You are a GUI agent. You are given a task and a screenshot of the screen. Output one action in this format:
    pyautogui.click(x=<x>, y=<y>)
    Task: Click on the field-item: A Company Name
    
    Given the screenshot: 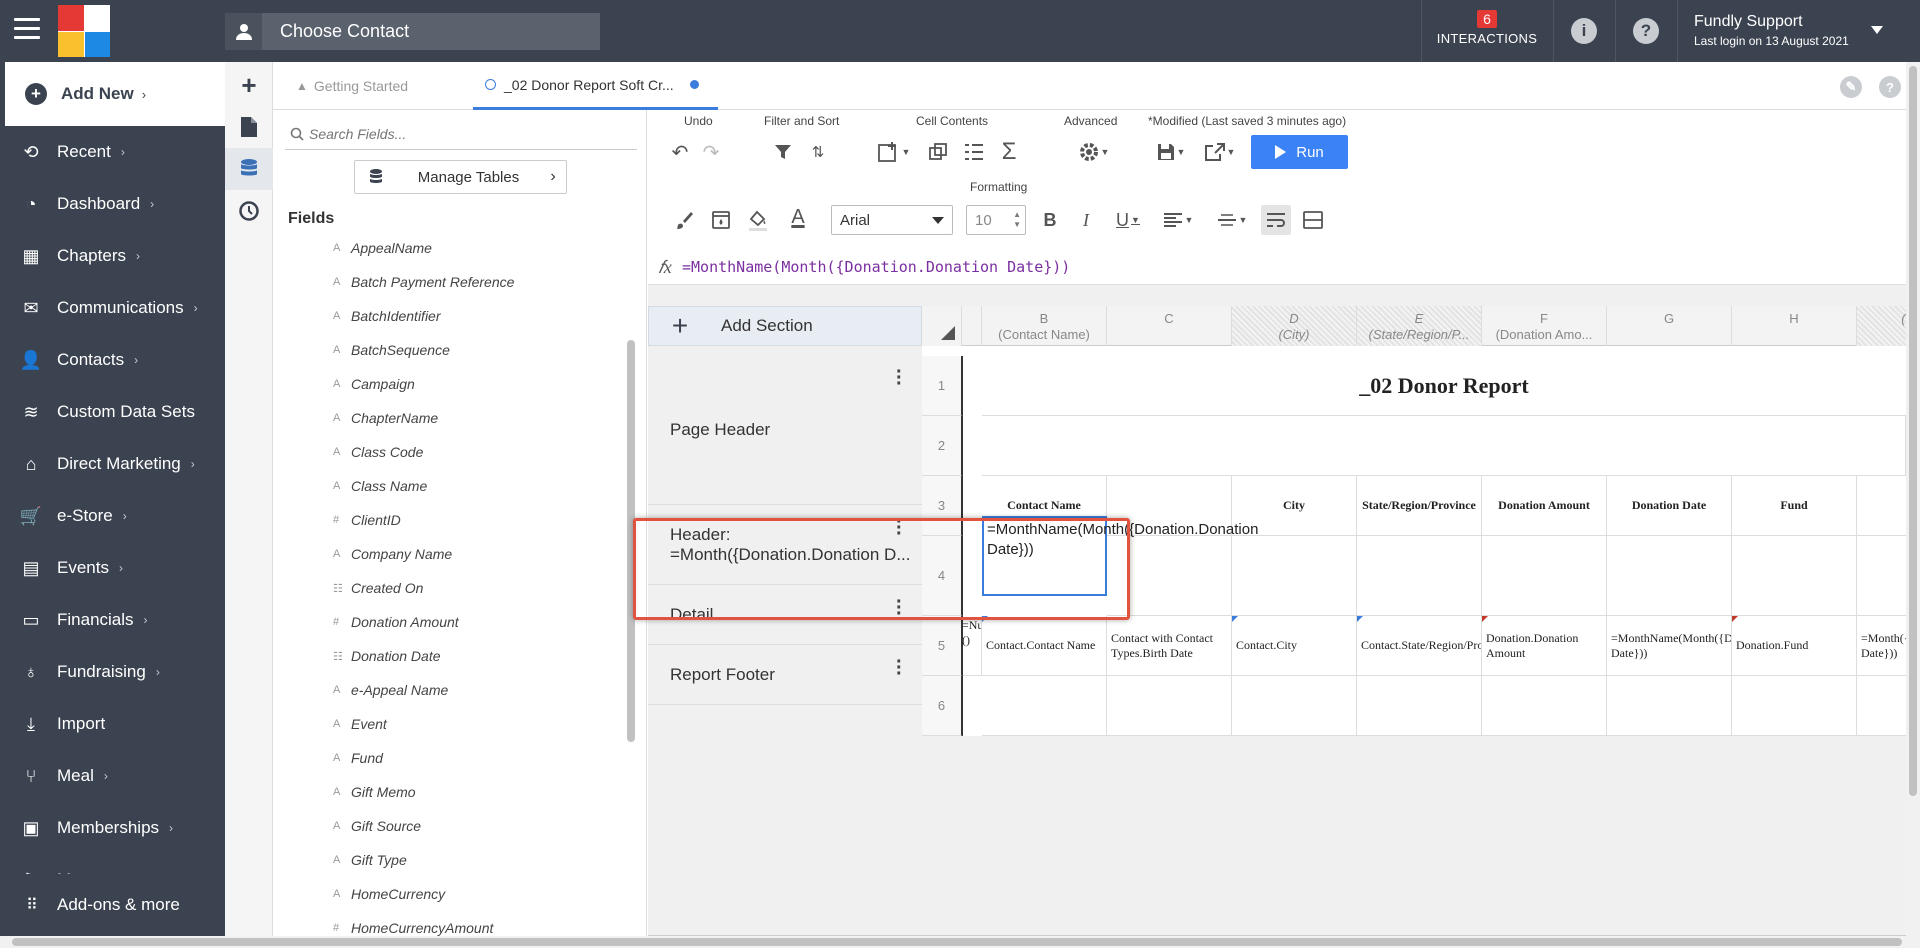 What is the action you would take?
    pyautogui.click(x=468, y=554)
    